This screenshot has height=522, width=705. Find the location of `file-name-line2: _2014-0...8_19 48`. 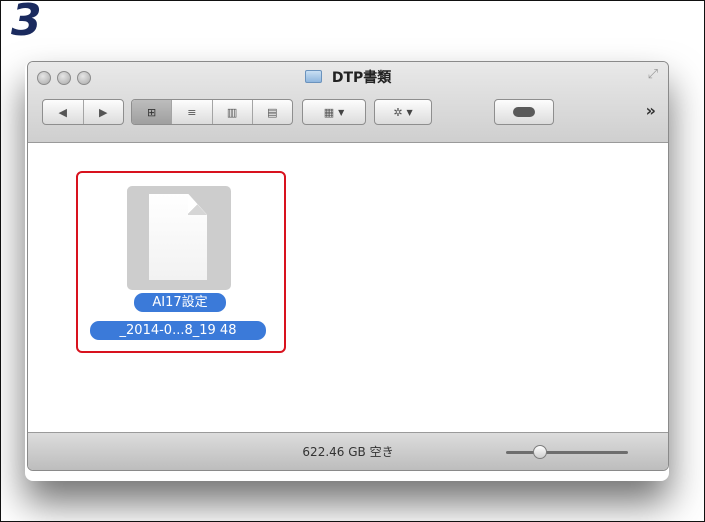

file-name-line2: _2014-0...8_19 48 is located at coordinates (178, 330).